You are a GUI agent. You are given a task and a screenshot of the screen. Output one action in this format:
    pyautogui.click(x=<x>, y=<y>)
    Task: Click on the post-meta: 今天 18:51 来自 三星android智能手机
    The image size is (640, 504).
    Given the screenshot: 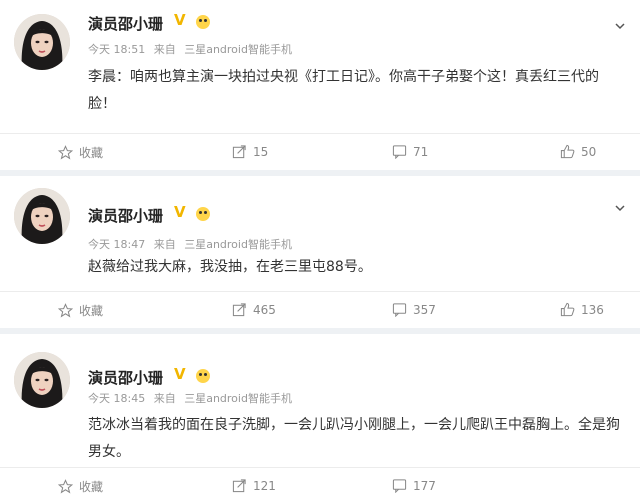 What is the action you would take?
    pyautogui.click(x=192, y=49)
    